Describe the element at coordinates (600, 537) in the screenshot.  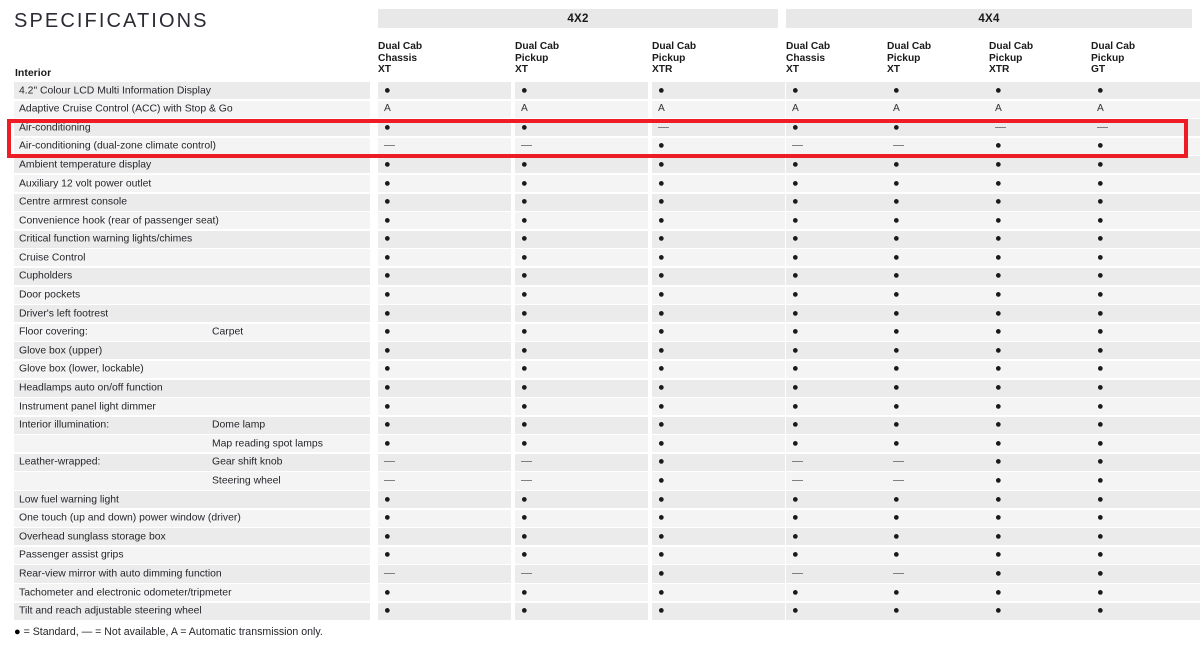
I see `table-row: Overhead sunglass storage box ● ● ● ● ● ● ●` at that location.